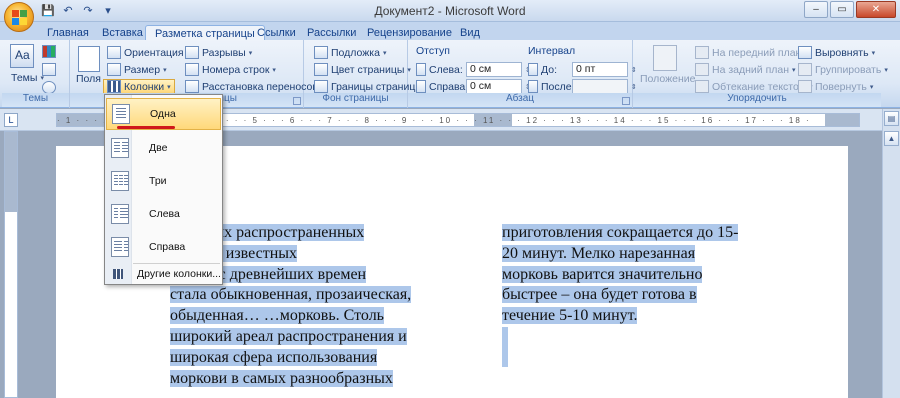  I want to click on text-line: приготовления сокращается до 15-, so click(620, 232).